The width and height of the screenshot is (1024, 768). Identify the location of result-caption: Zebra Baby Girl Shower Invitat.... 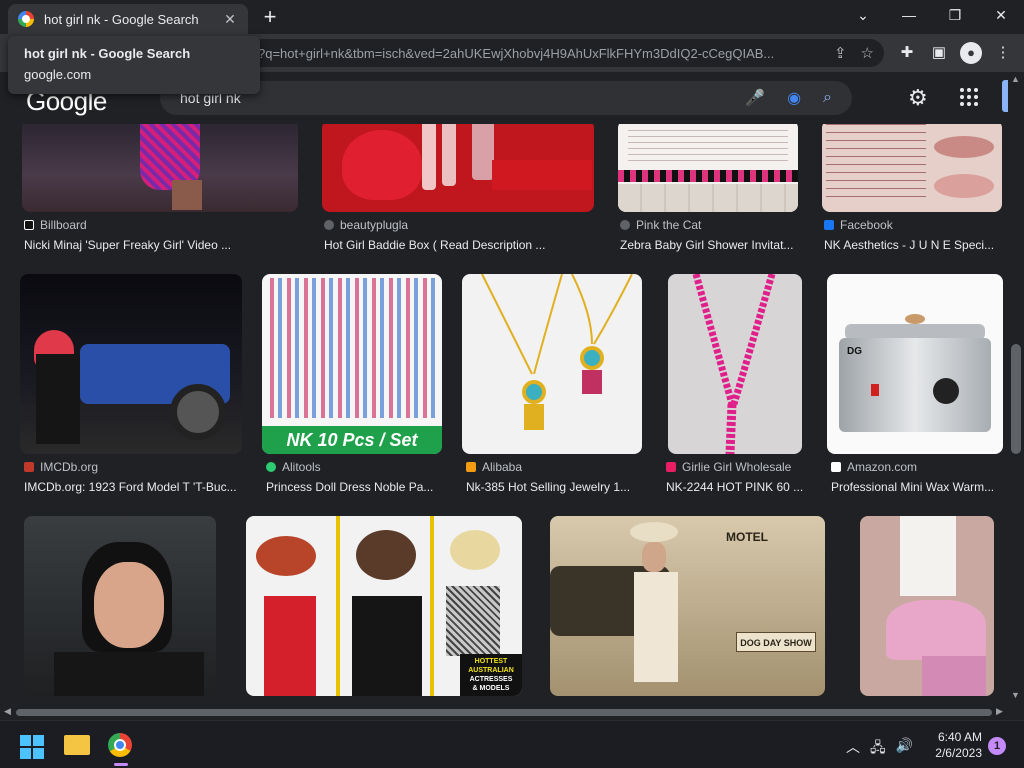
(711, 245).